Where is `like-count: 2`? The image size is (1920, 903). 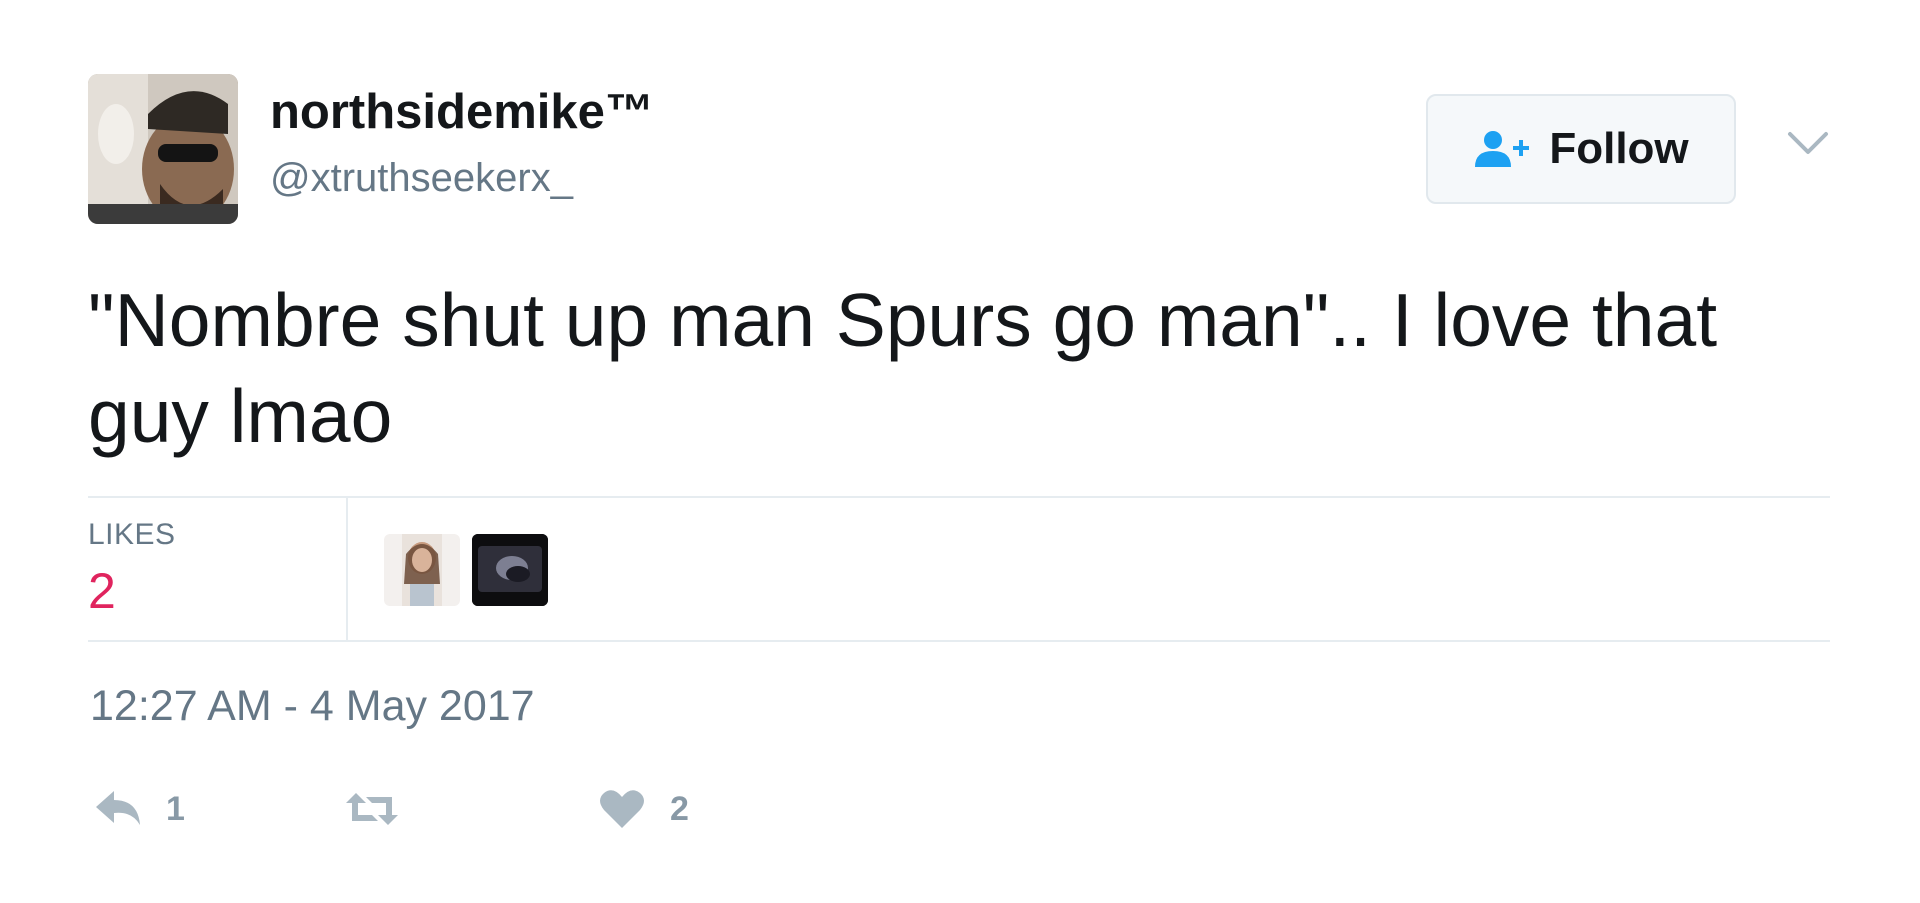
like-count: 2 is located at coordinates (679, 808).